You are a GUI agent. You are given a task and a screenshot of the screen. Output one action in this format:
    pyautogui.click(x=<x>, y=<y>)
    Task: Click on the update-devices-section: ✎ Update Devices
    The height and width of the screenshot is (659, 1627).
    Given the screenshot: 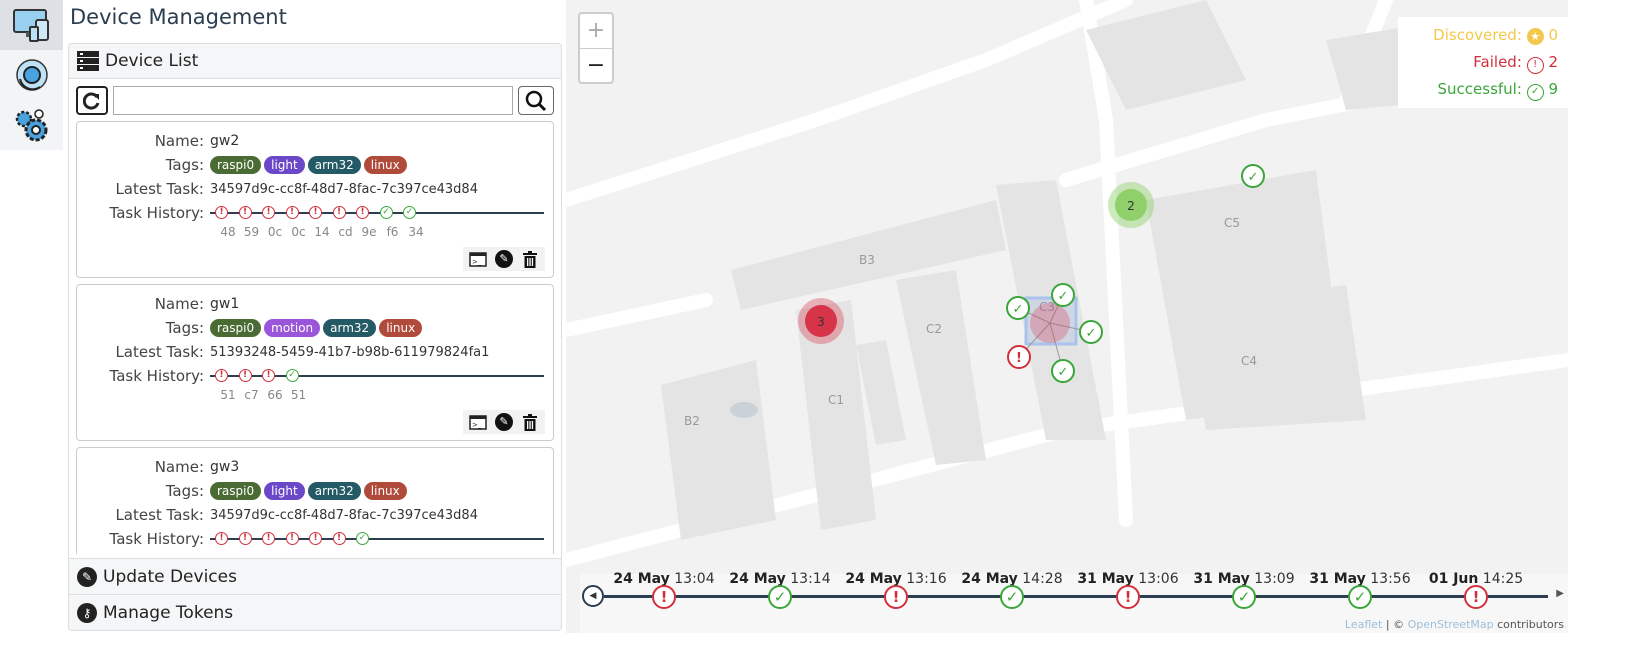 What is the action you would take?
    pyautogui.click(x=315, y=576)
    